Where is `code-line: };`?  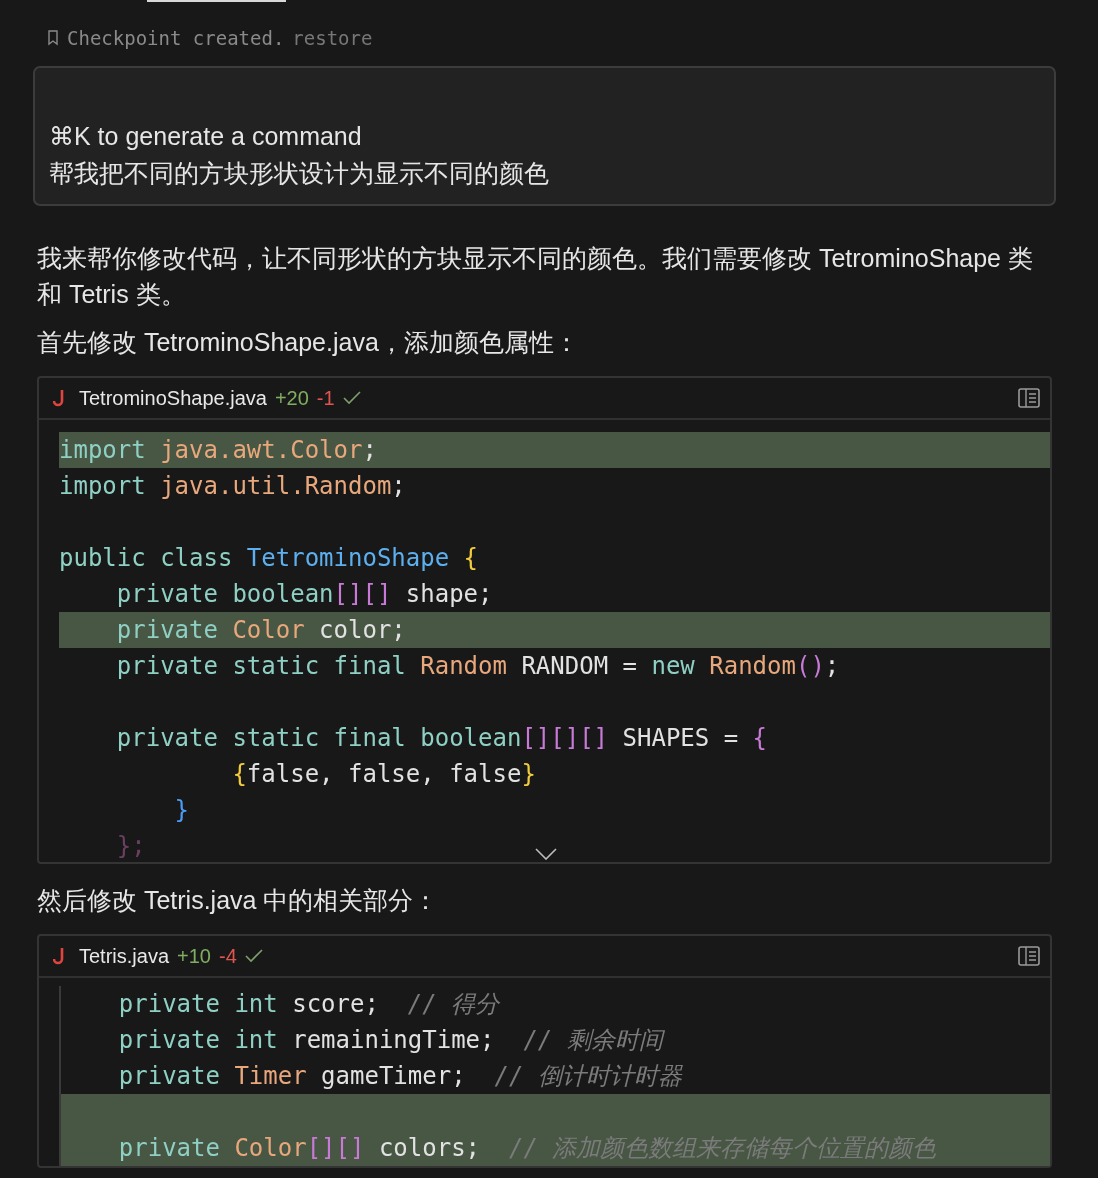
code-line: }; is located at coordinates (130, 846).